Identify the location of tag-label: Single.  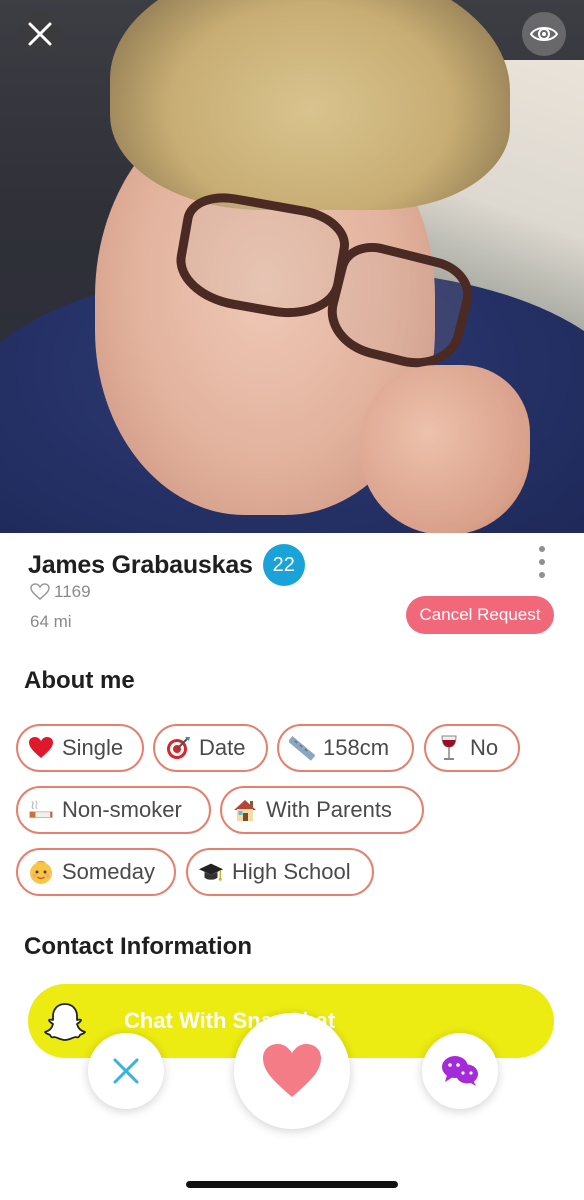
(93, 747).